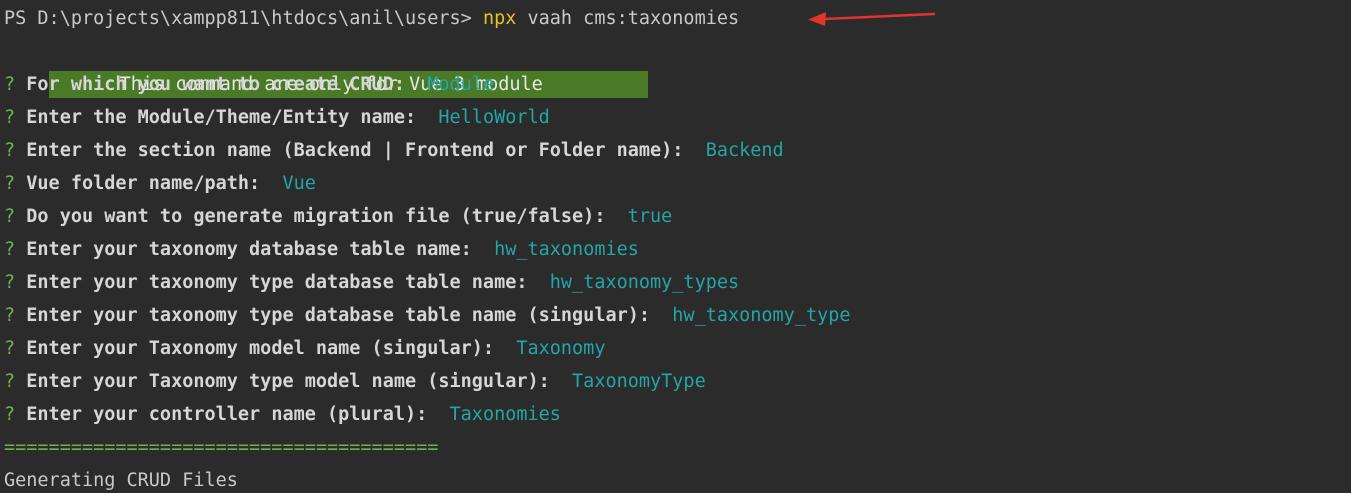  I want to click on answer-text: Module, so click(461, 84).